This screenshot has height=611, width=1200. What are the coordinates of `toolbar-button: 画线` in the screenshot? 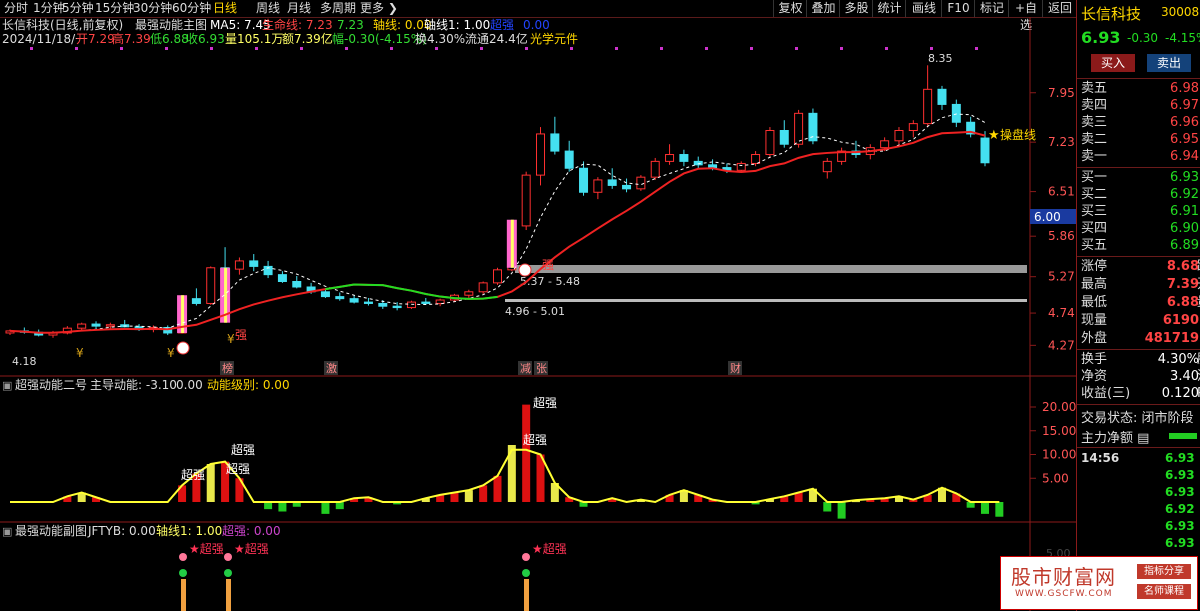 It's located at (923, 8).